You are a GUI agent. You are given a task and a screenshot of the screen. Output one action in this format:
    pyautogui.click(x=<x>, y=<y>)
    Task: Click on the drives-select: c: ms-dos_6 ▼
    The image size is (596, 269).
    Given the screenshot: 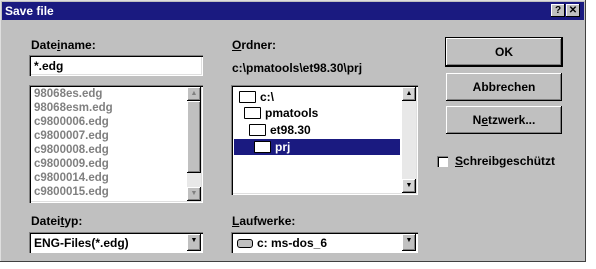 What is the action you would take?
    pyautogui.click(x=324, y=242)
    